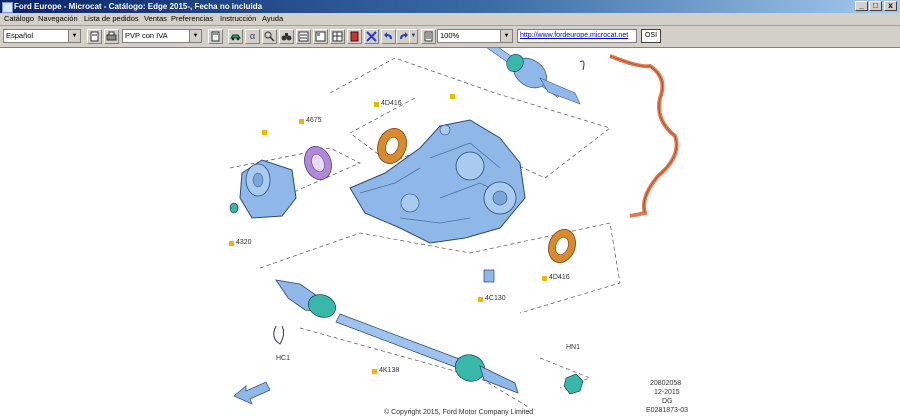 The image size is (900, 418). What do you see at coordinates (559, 277) in the screenshot?
I see `label-4D416-bottom: 4D416` at bounding box center [559, 277].